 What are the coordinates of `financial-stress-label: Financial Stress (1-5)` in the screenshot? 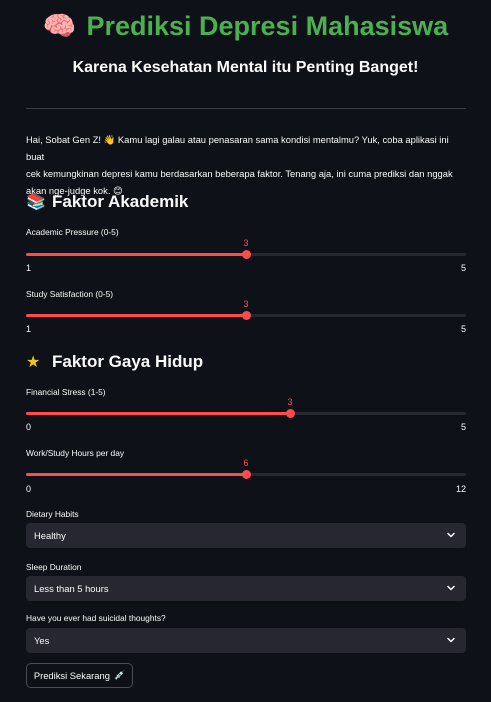 It's located at (66, 392).